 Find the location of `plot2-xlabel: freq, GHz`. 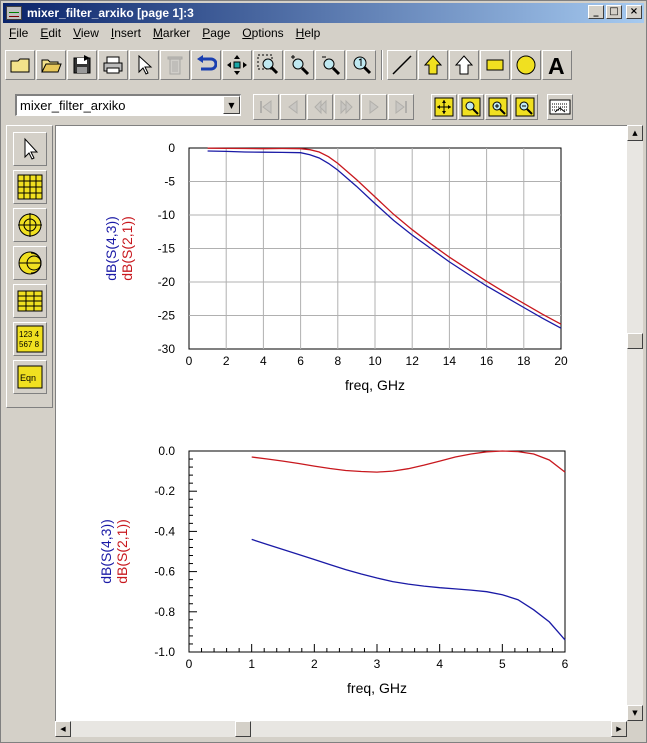

plot2-xlabel: freq, GHz is located at coordinates (377, 688).